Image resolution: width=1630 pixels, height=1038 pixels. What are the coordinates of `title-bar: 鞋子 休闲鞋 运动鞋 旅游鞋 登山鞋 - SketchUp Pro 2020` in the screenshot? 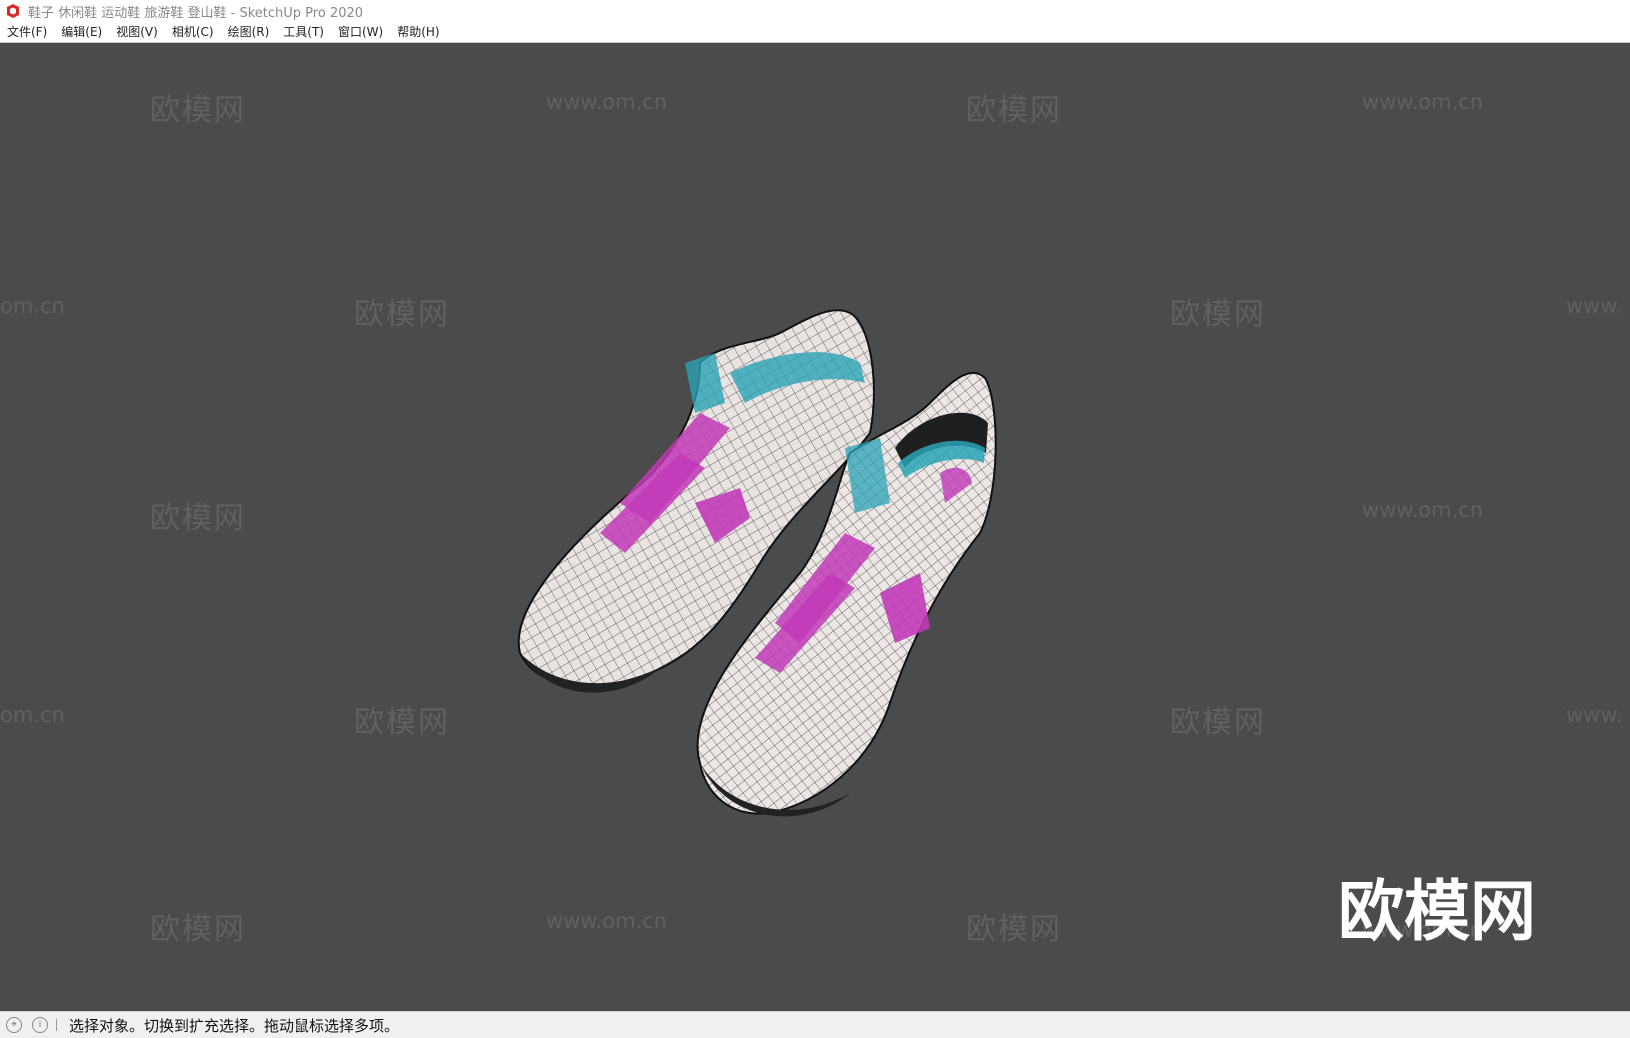 It's located at (815, 11).